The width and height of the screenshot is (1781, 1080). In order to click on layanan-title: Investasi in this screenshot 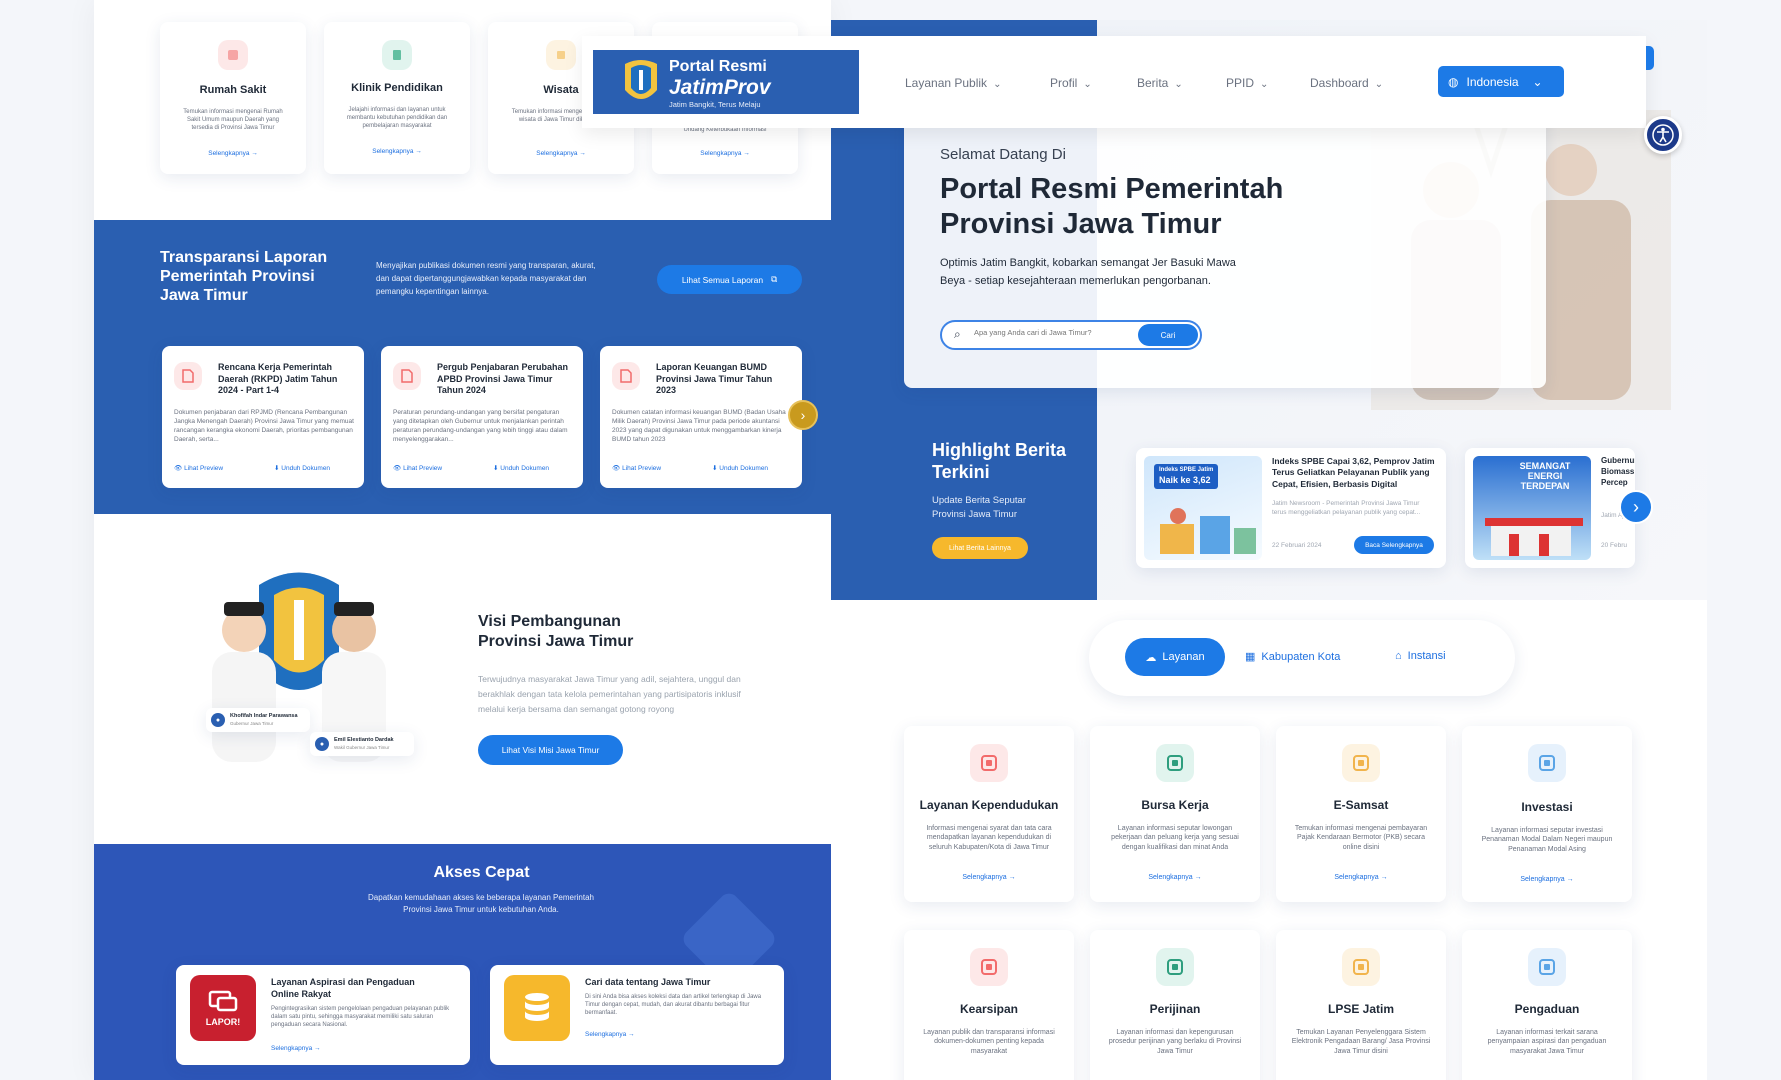, I will do `click(1547, 807)`.